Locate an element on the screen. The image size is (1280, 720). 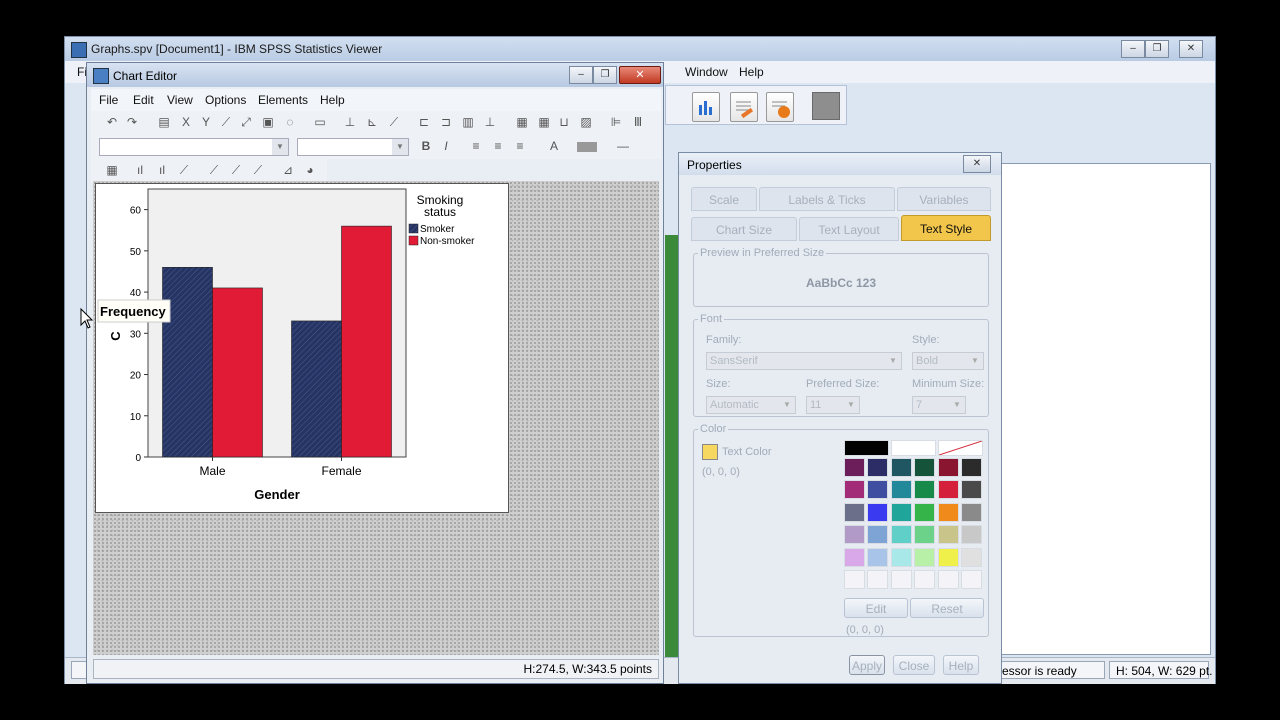
italic-icon: I is located at coordinates (446, 146).